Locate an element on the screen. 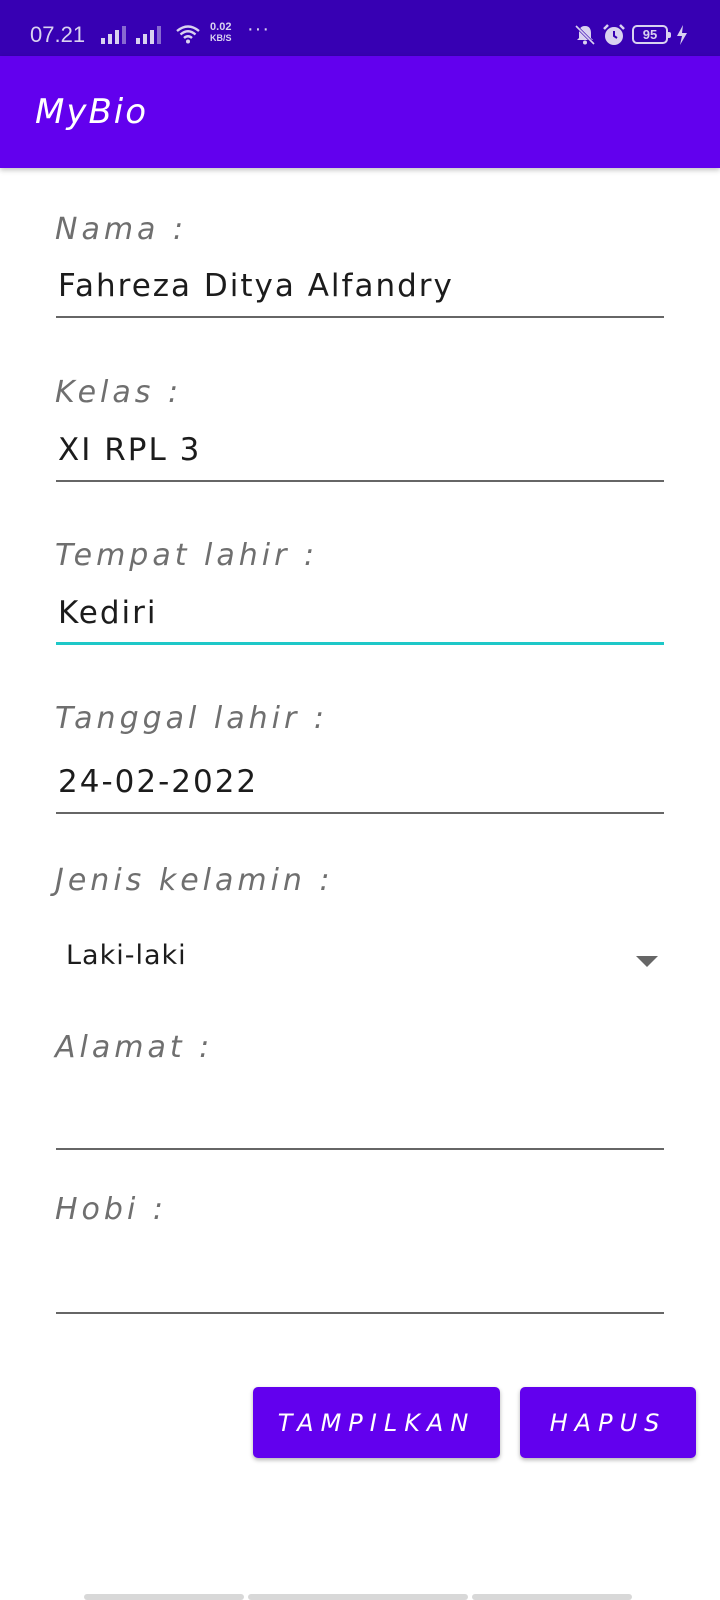 The width and height of the screenshot is (720, 1600). nama-label: Nama : is located at coordinates (121, 229).